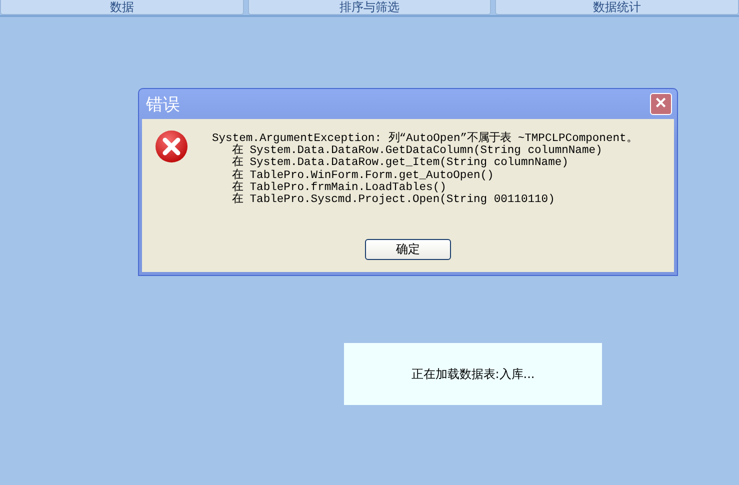 This screenshot has width=739, height=485. I want to click on stack-trace-line: 在 TablePro.Syscmd.Project.Open(String 00110110), so click(393, 200).